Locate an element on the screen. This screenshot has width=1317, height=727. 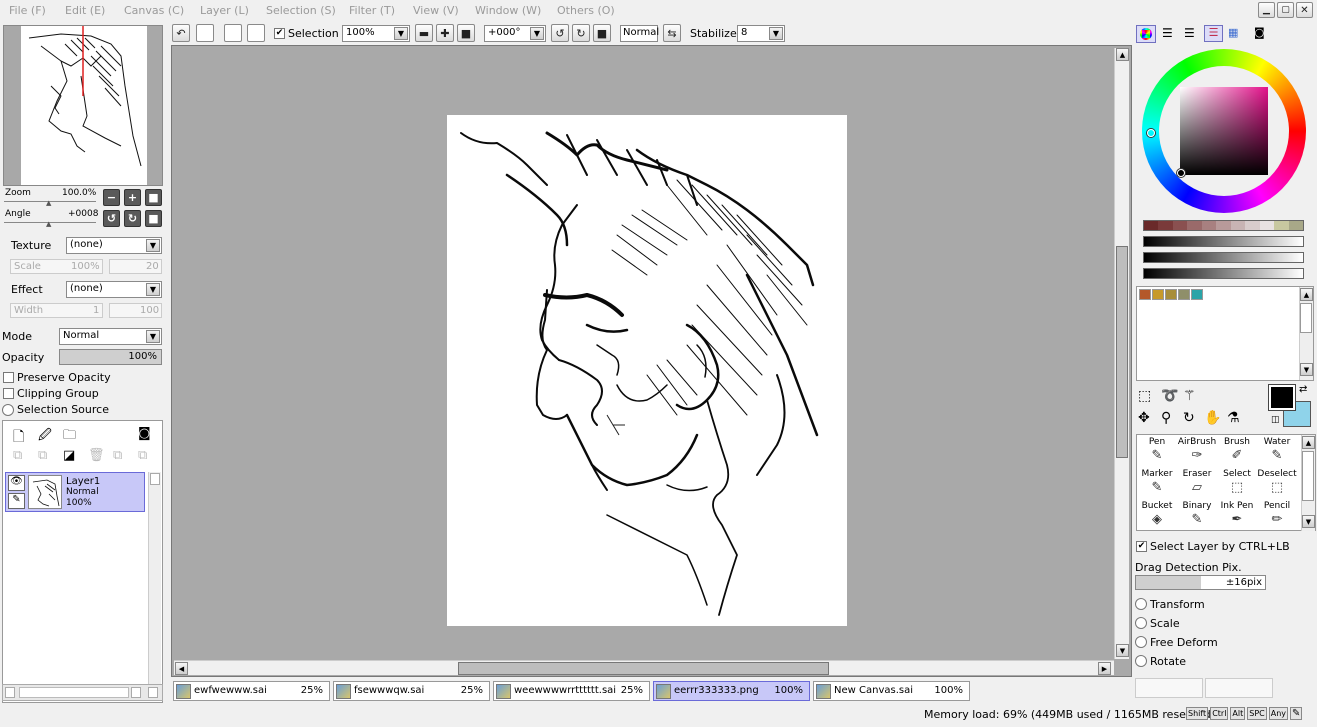
scroll-left-icon: ◀ is located at coordinates (181, 668).